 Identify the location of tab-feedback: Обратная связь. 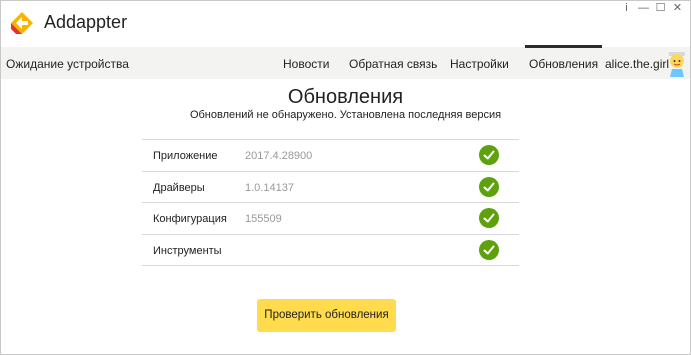
(393, 64).